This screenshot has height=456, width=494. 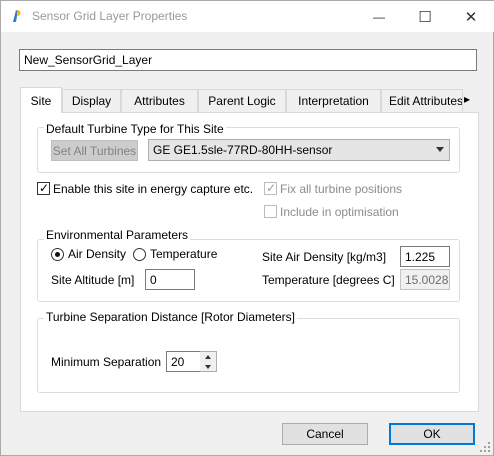 I want to click on include-optimisation-label: Include in optimisation, so click(x=339, y=212).